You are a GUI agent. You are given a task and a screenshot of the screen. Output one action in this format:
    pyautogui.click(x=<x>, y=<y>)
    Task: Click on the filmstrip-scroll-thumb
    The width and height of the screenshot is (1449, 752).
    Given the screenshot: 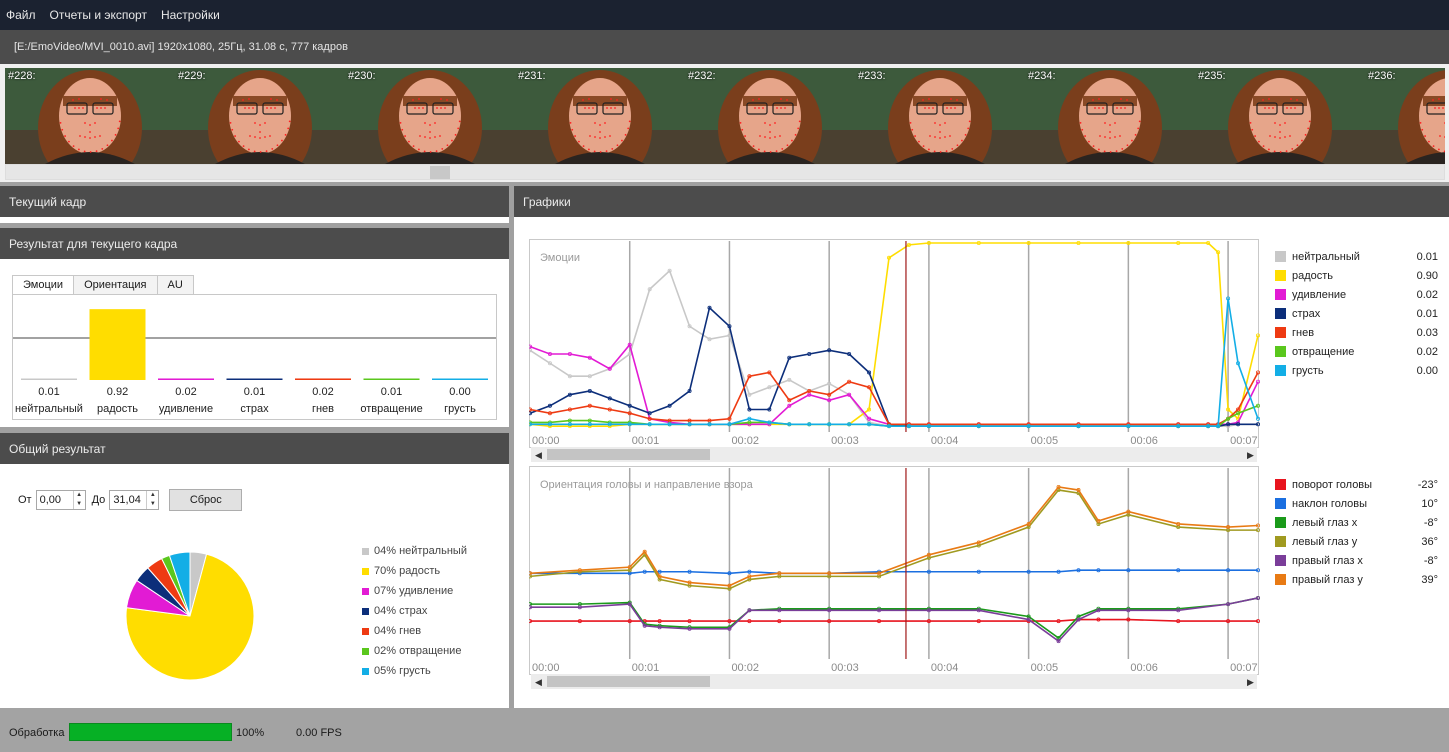 What is the action you would take?
    pyautogui.click(x=440, y=172)
    